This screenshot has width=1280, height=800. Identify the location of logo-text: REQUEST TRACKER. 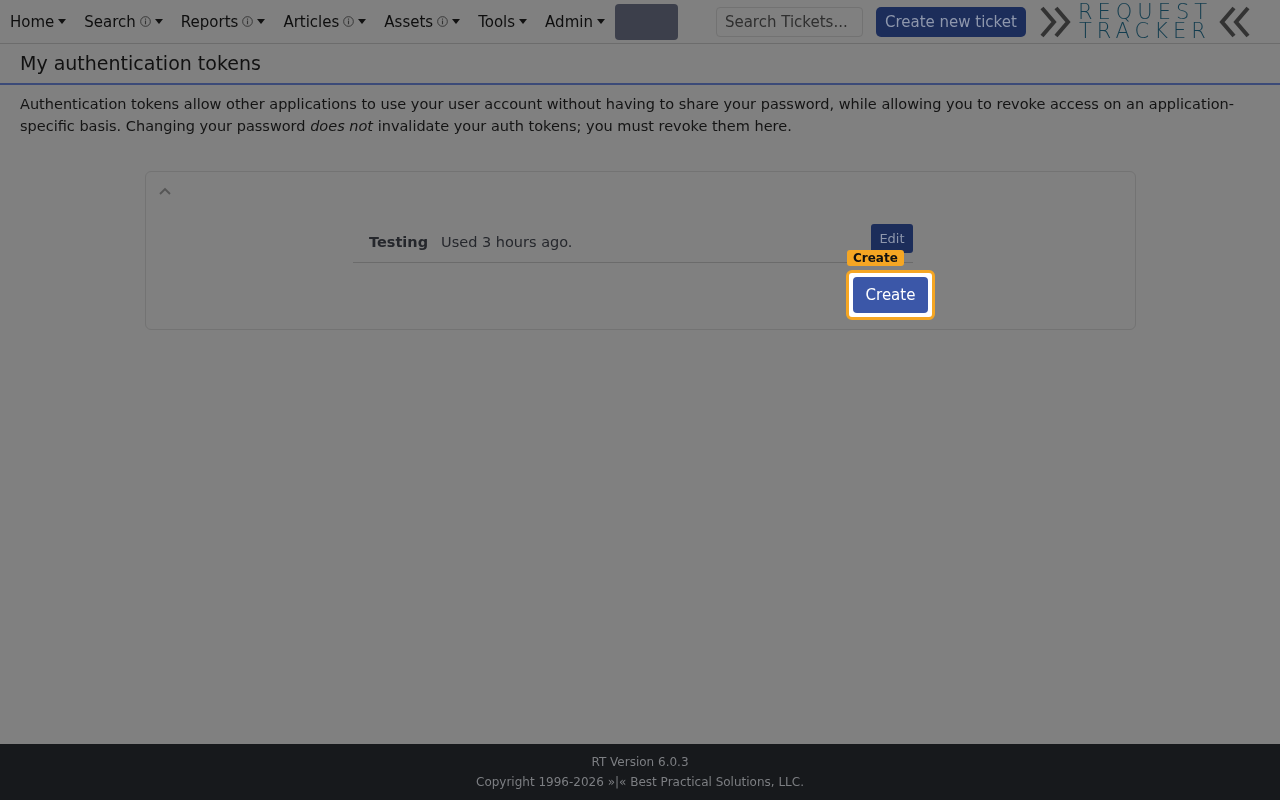
(1145, 21).